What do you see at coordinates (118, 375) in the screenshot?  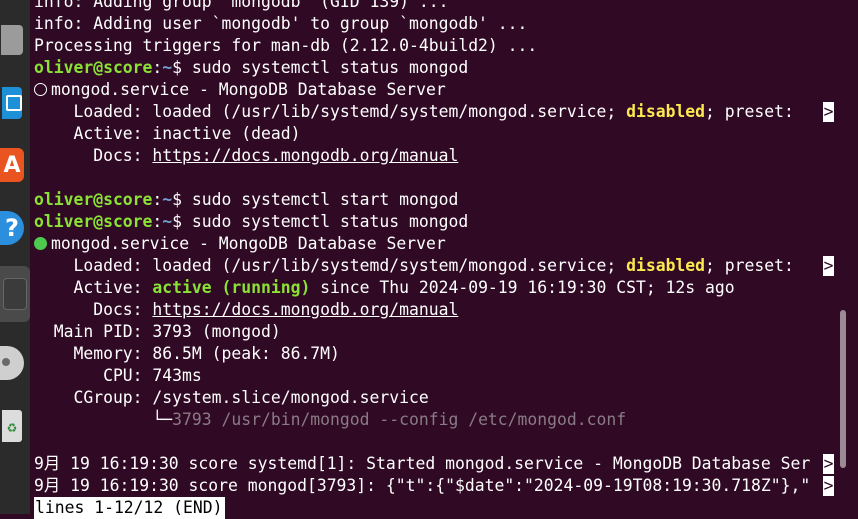 I see `cpu-line: CPU: 743ms` at bounding box center [118, 375].